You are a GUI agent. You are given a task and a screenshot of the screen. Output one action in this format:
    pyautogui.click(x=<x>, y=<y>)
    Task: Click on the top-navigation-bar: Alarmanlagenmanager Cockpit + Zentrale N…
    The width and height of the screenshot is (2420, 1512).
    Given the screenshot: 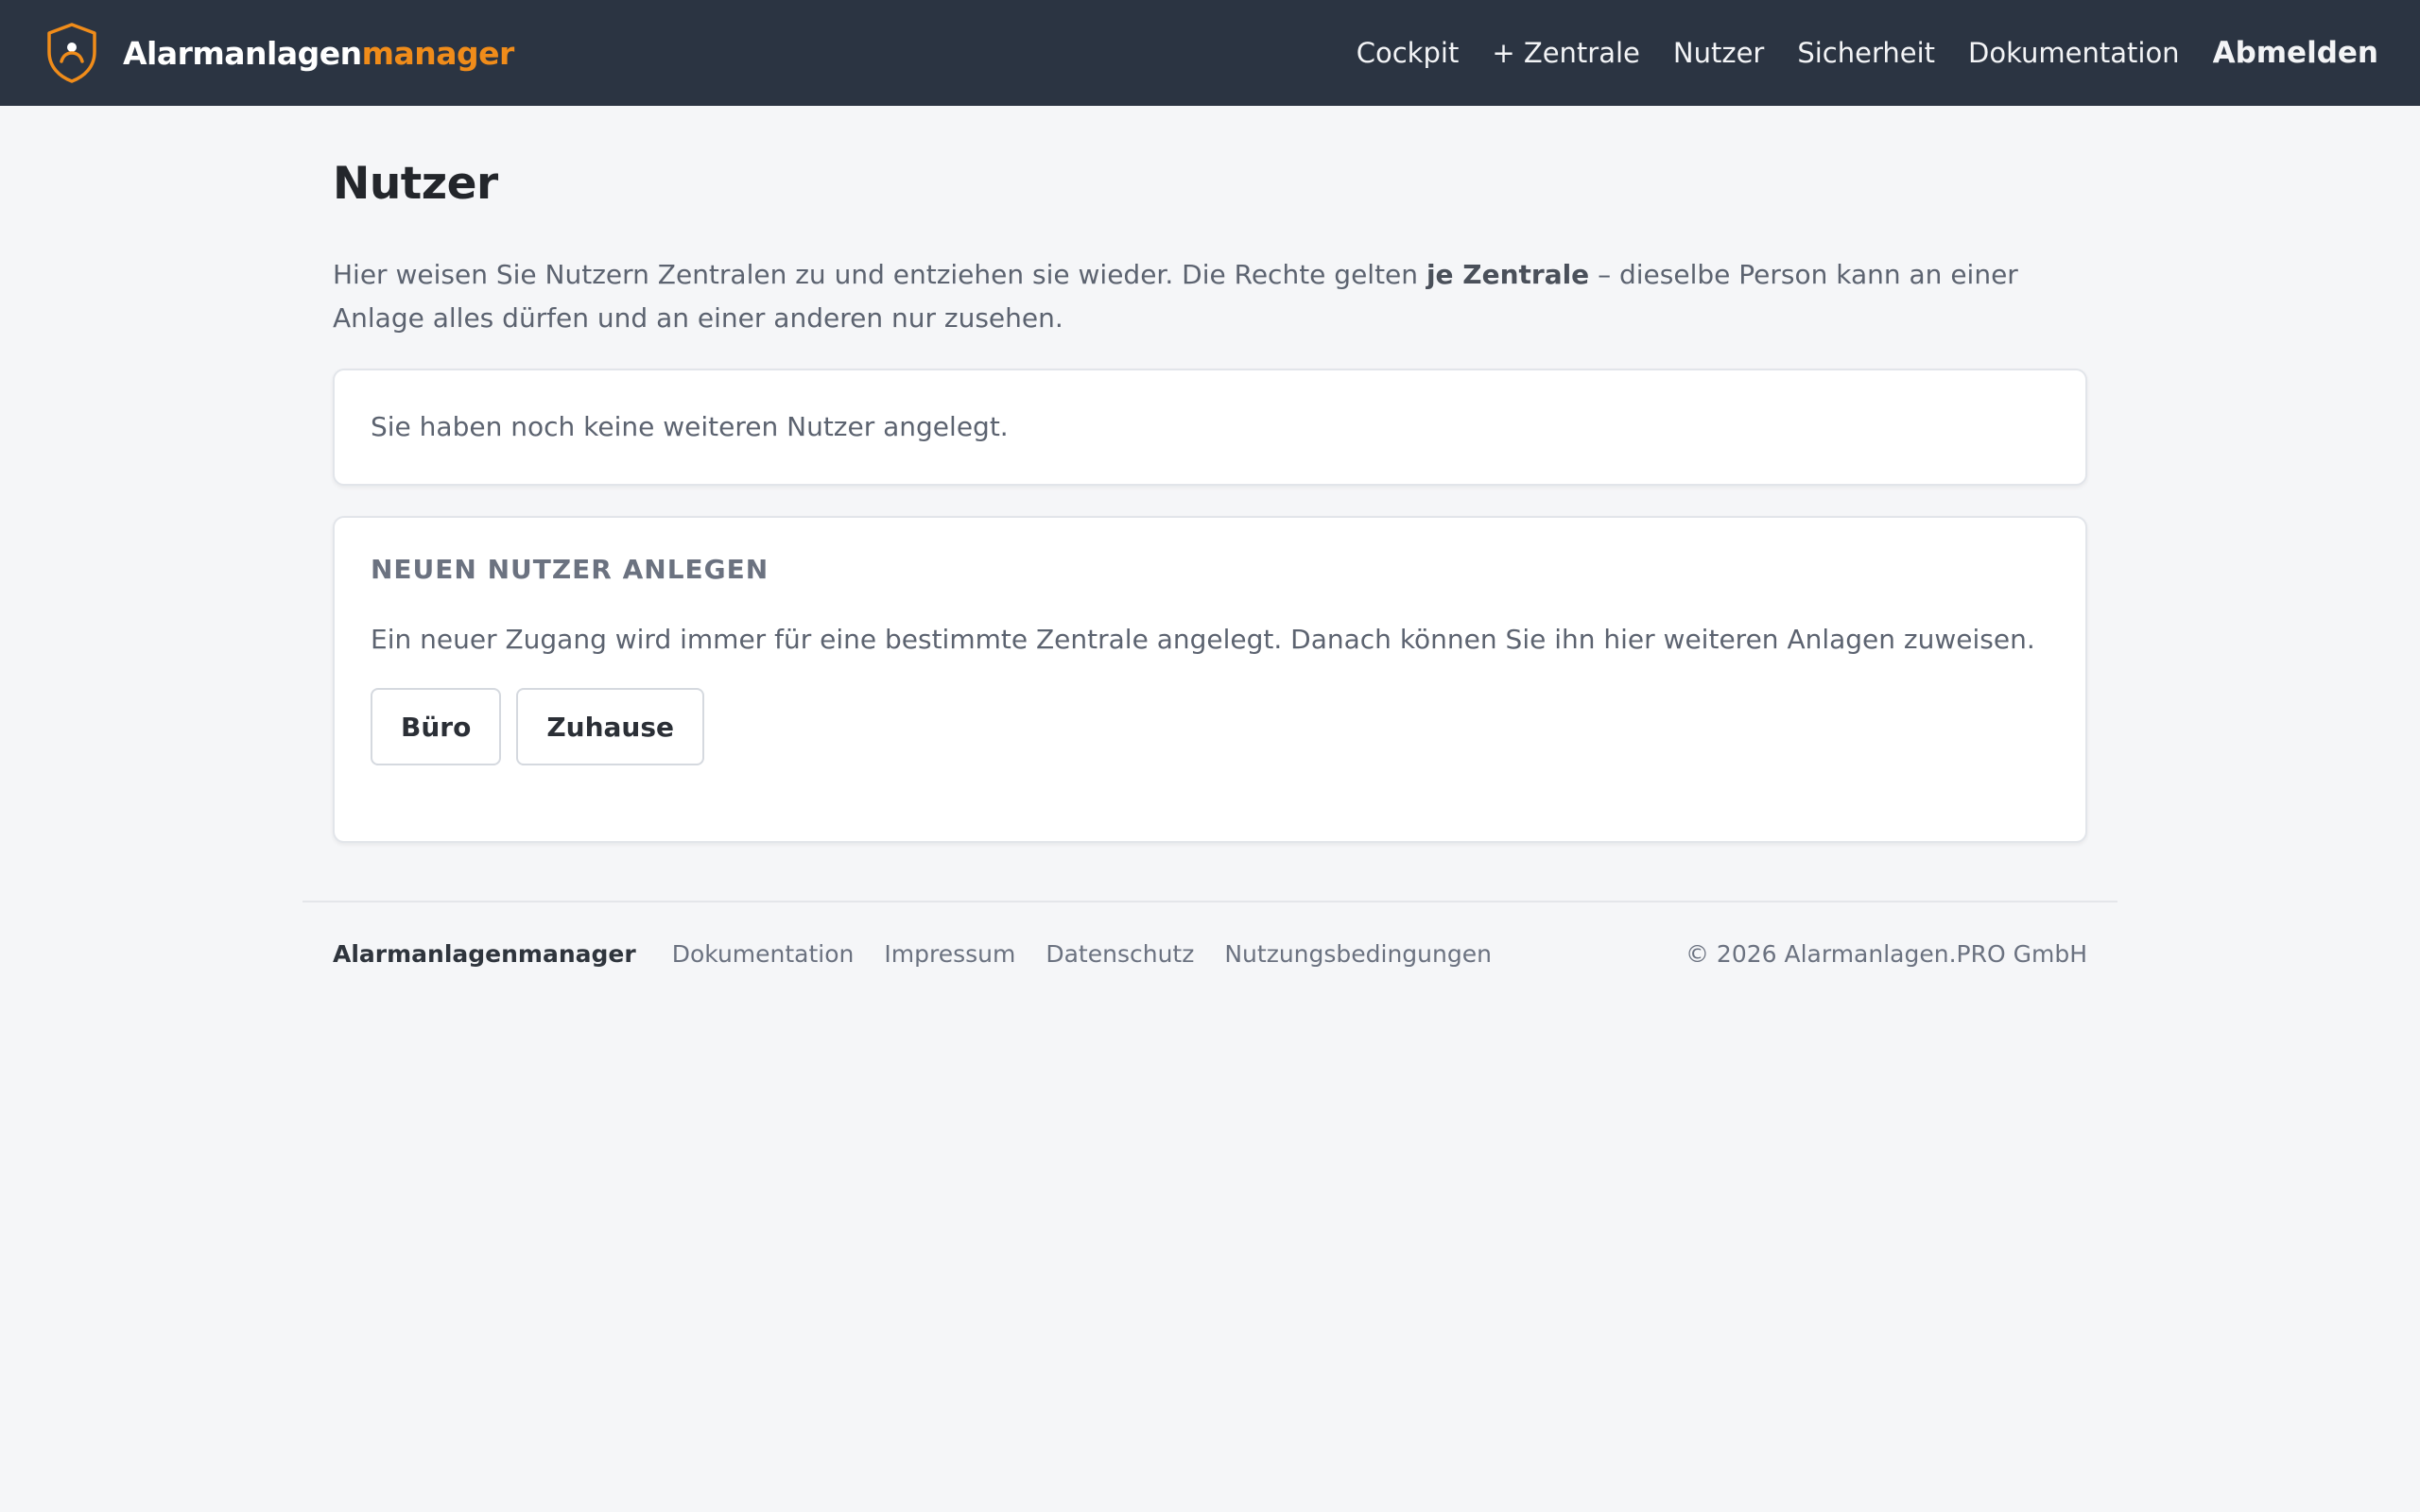 What is the action you would take?
    pyautogui.click(x=1210, y=53)
    